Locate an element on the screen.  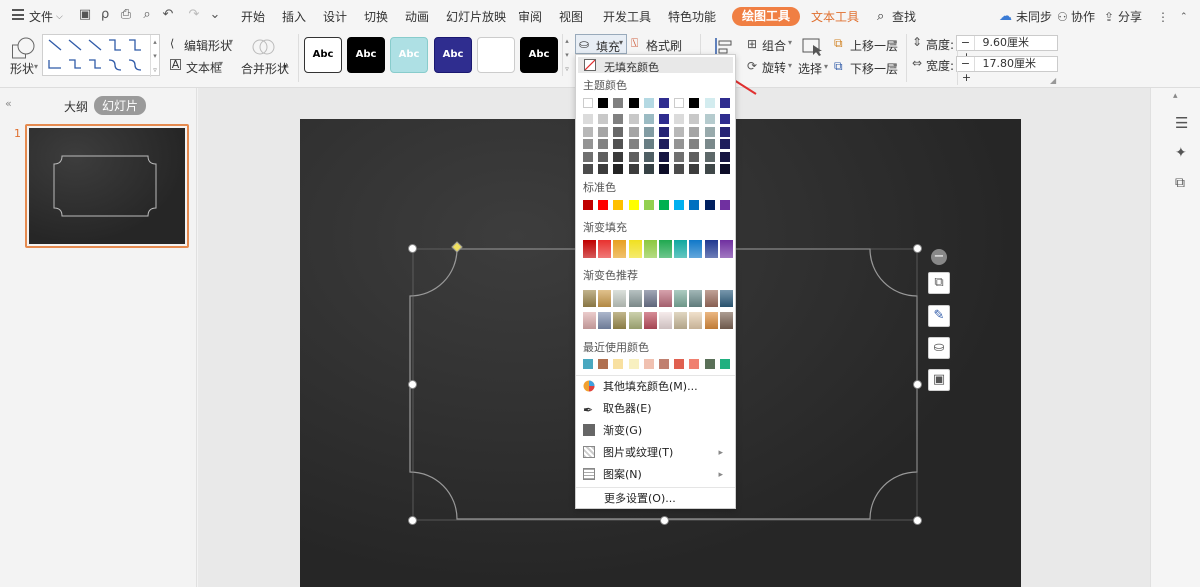
width-field: − 17.80厘米 + is located at coordinates (1007, 70).